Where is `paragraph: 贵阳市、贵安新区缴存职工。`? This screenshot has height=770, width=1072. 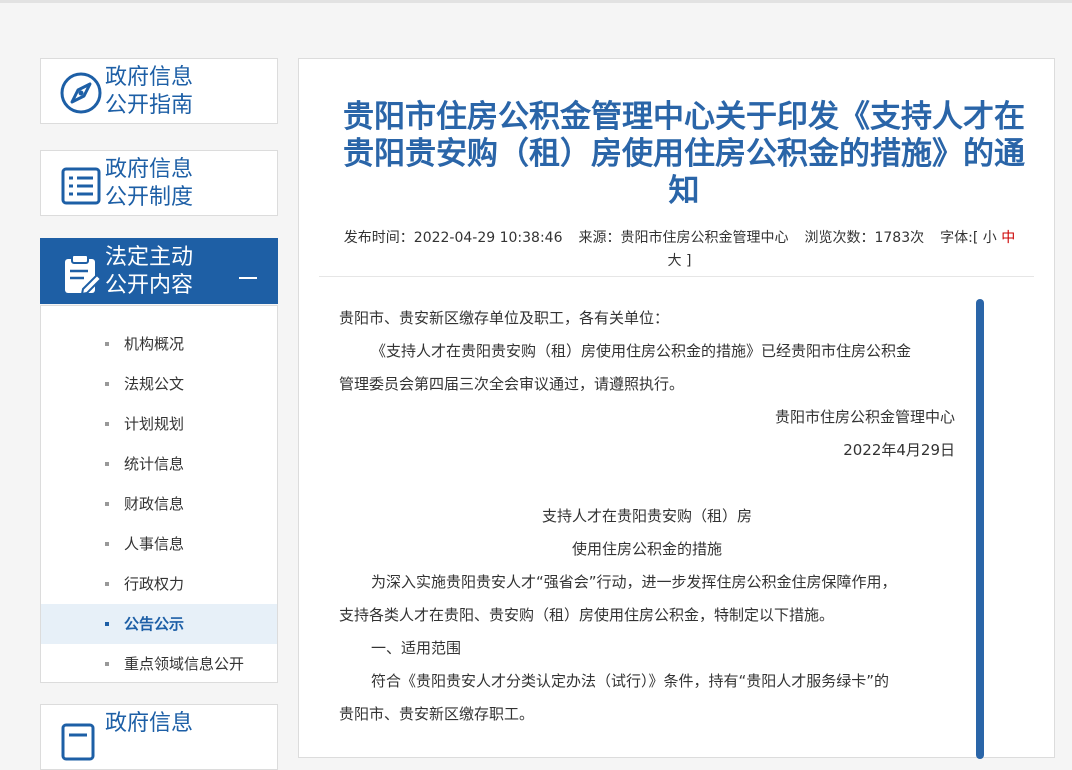
paragraph: 贵阳市、贵安新区缴存职工。 is located at coordinates (437, 714).